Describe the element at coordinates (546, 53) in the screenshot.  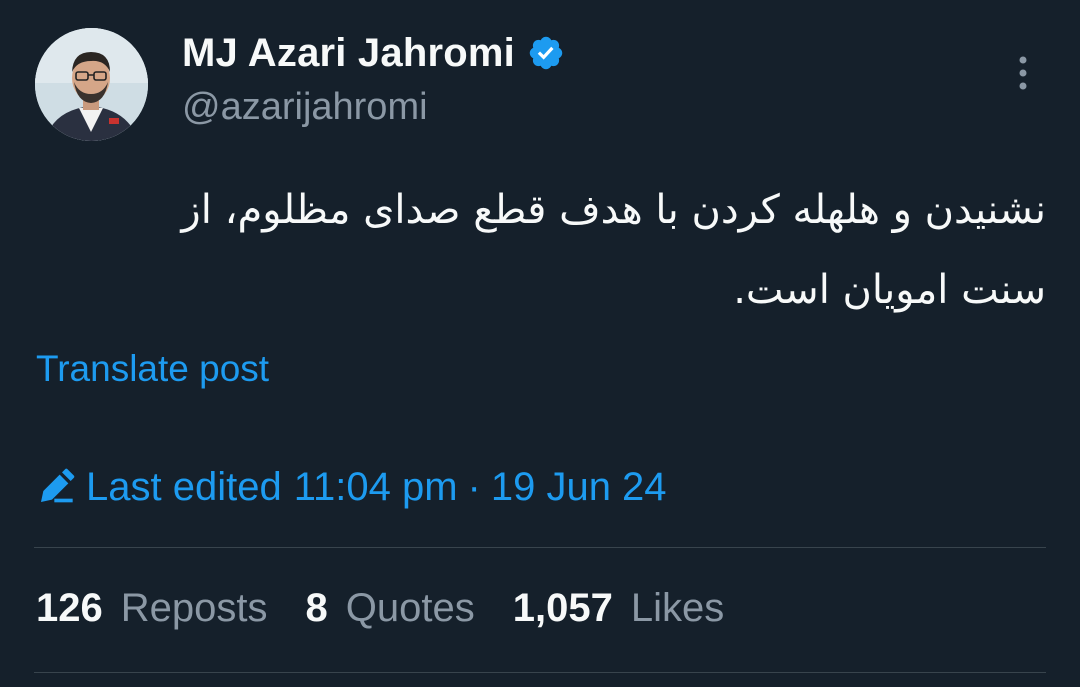
I see `verified-badge-icon` at that location.